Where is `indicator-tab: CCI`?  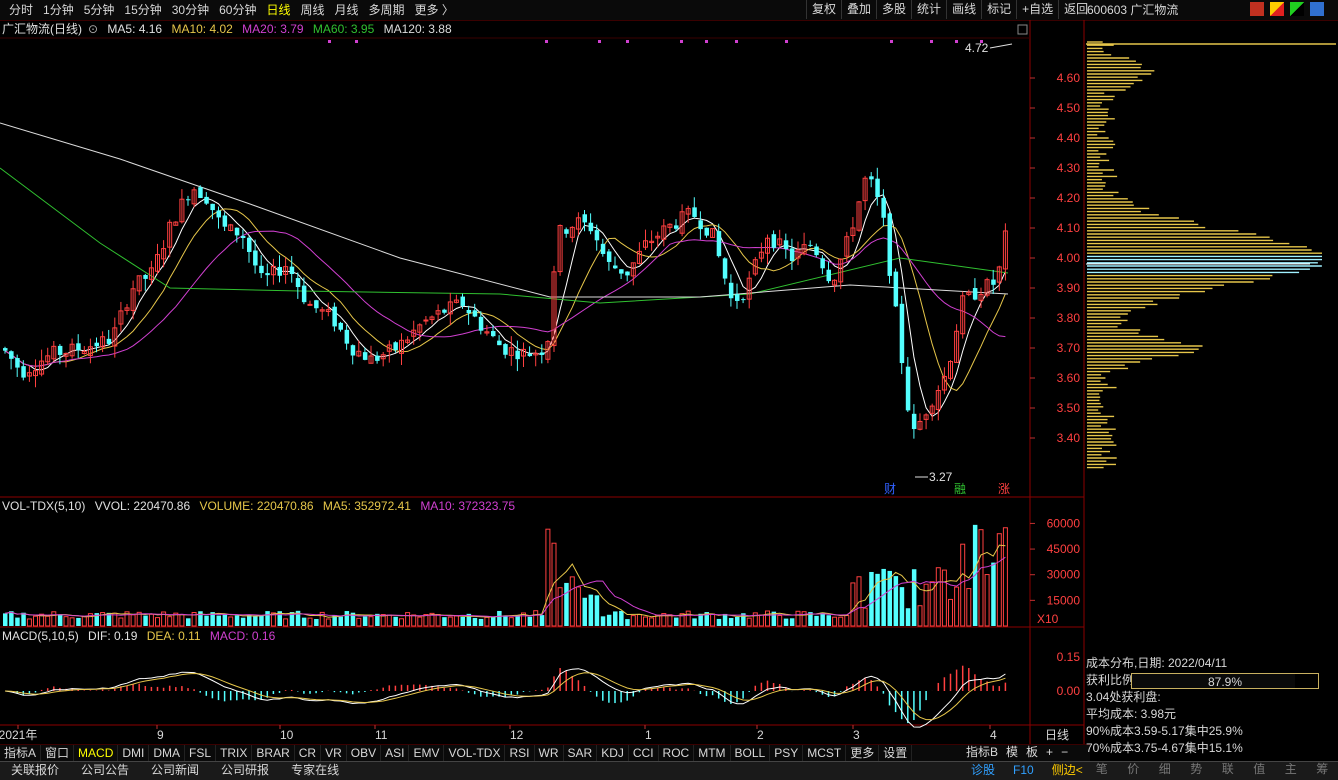 indicator-tab: CCI is located at coordinates (644, 753).